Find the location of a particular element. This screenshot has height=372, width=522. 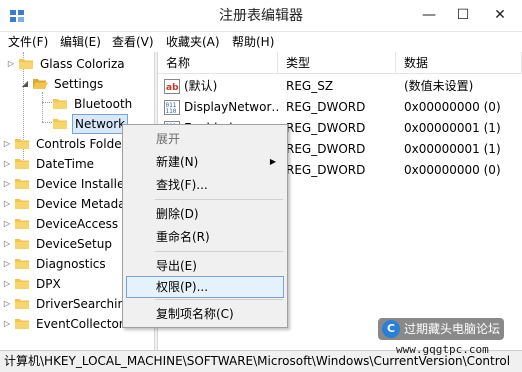

tree-item-bluetooth: Bluetooth is located at coordinates (97, 104).